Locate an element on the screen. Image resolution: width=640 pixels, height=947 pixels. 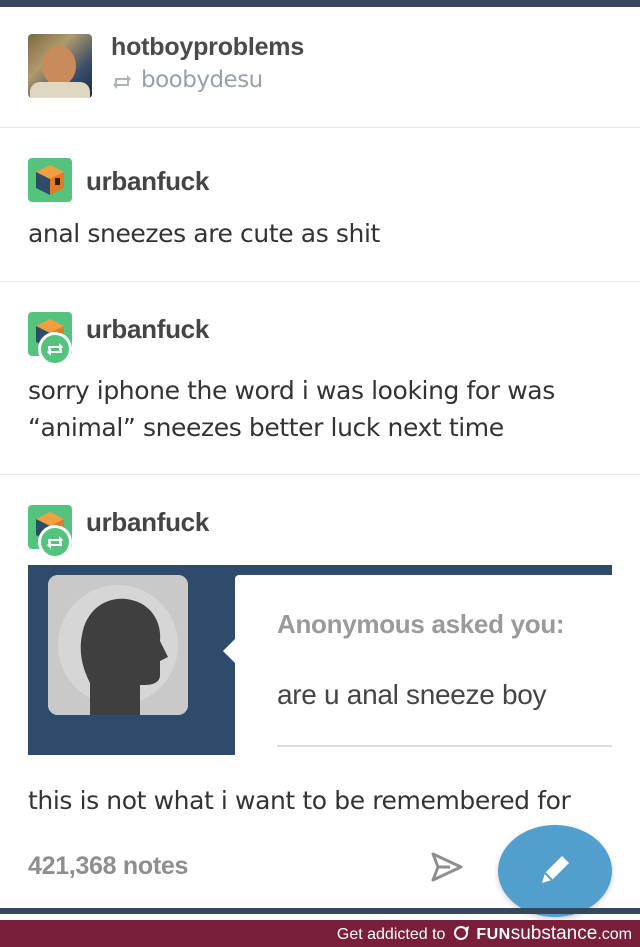
watermark-bar: Get addicted to FUNsubstance.com is located at coordinates (320, 933).